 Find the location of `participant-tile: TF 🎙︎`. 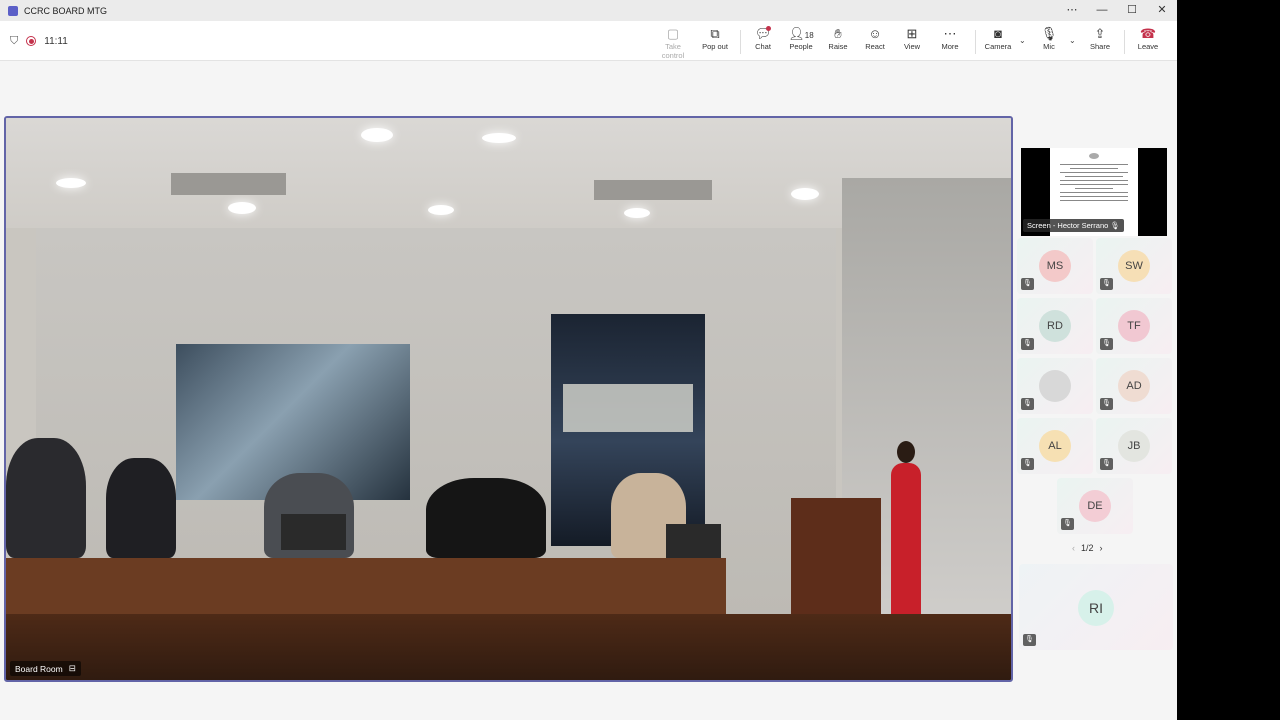

participant-tile: TF 🎙︎ is located at coordinates (1134, 326).